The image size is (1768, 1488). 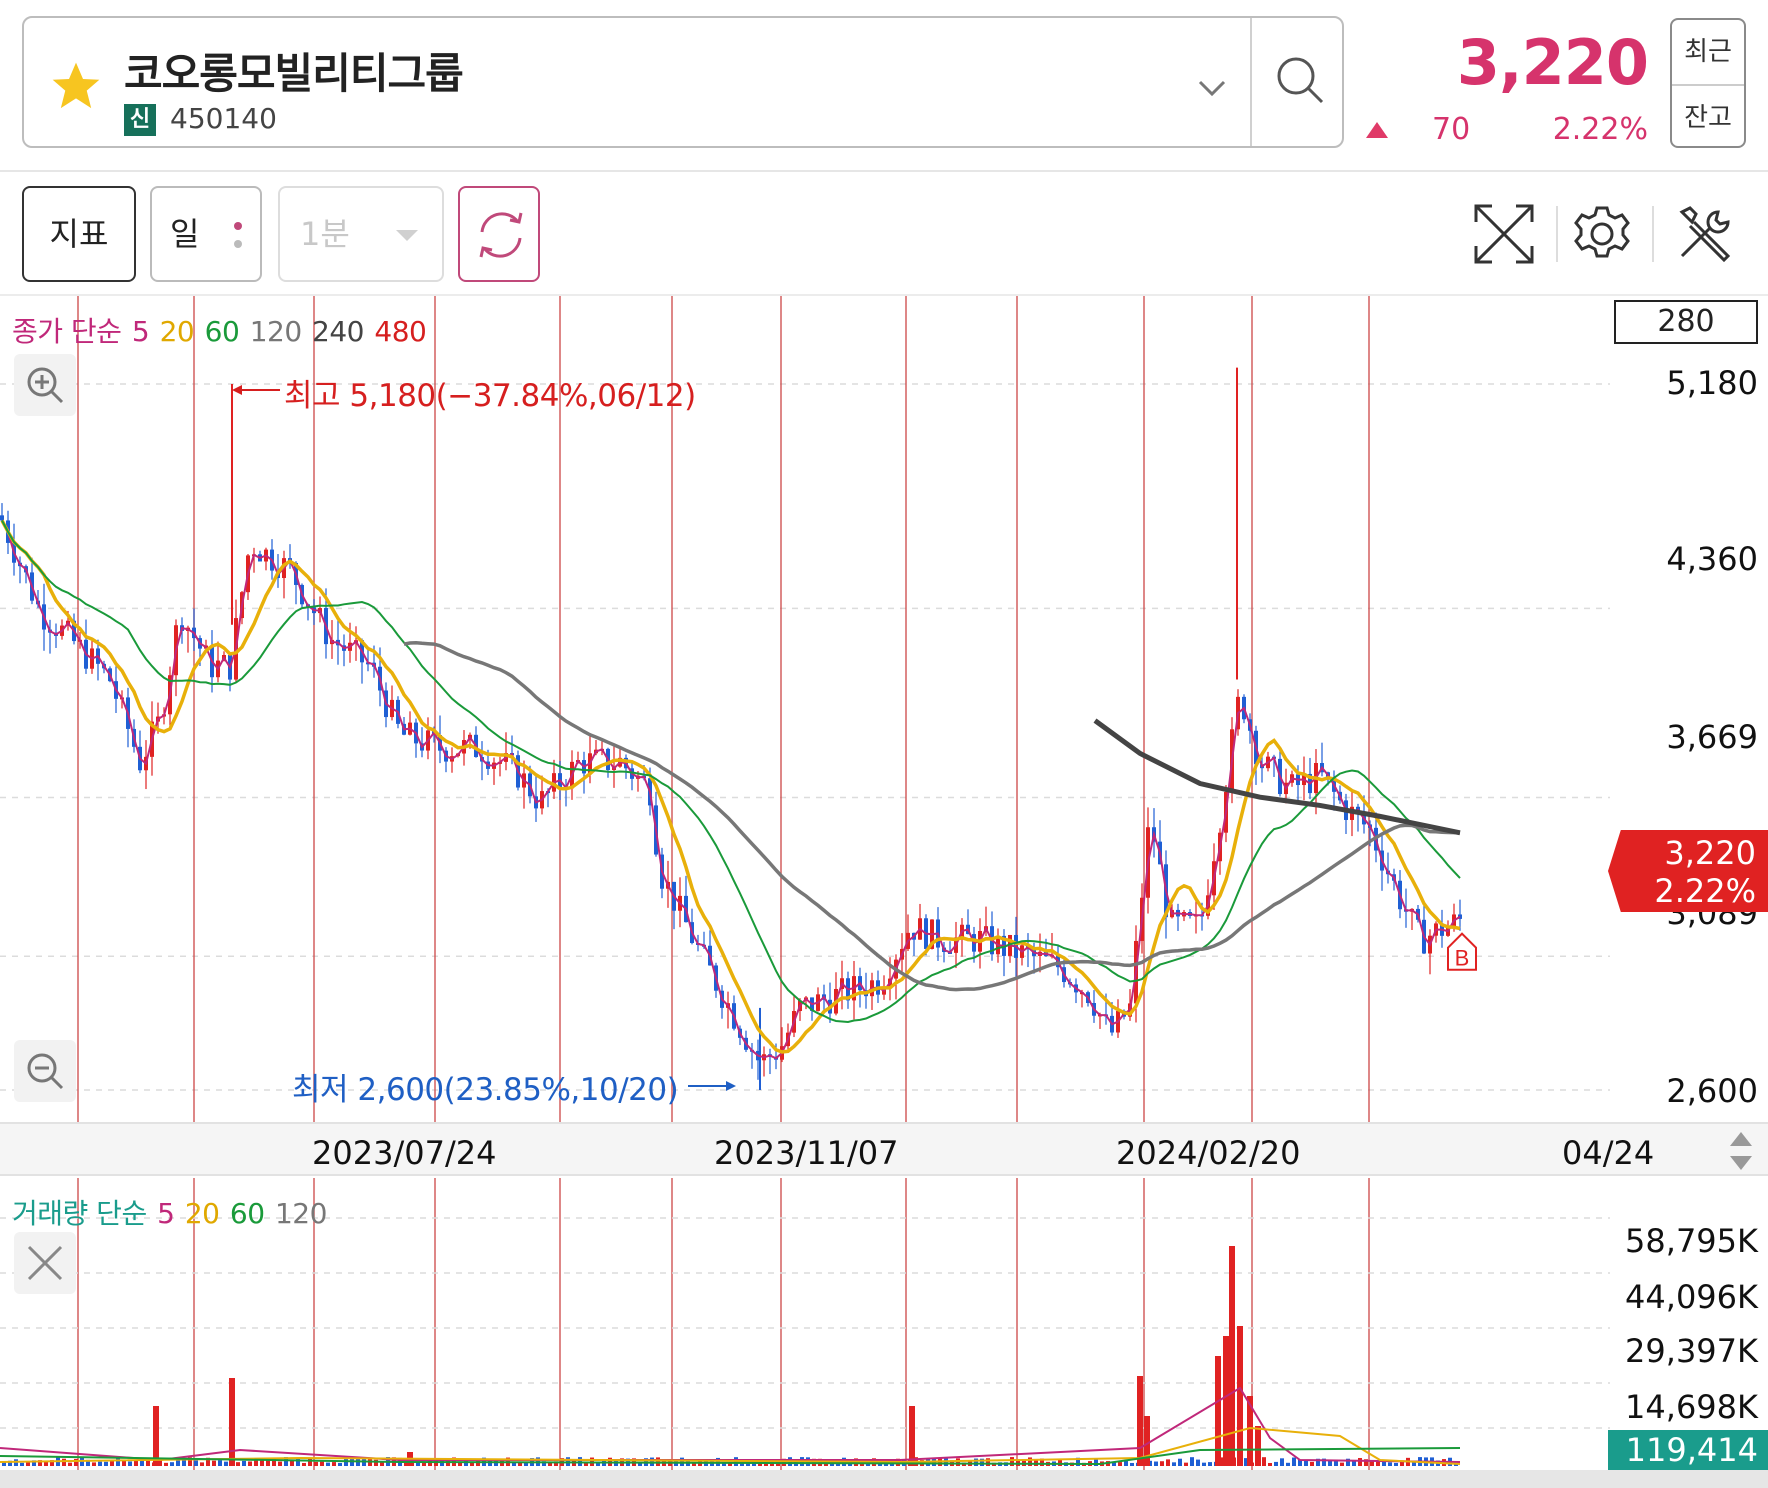 I want to click on buy-marker-label: B, so click(x=1462, y=958).